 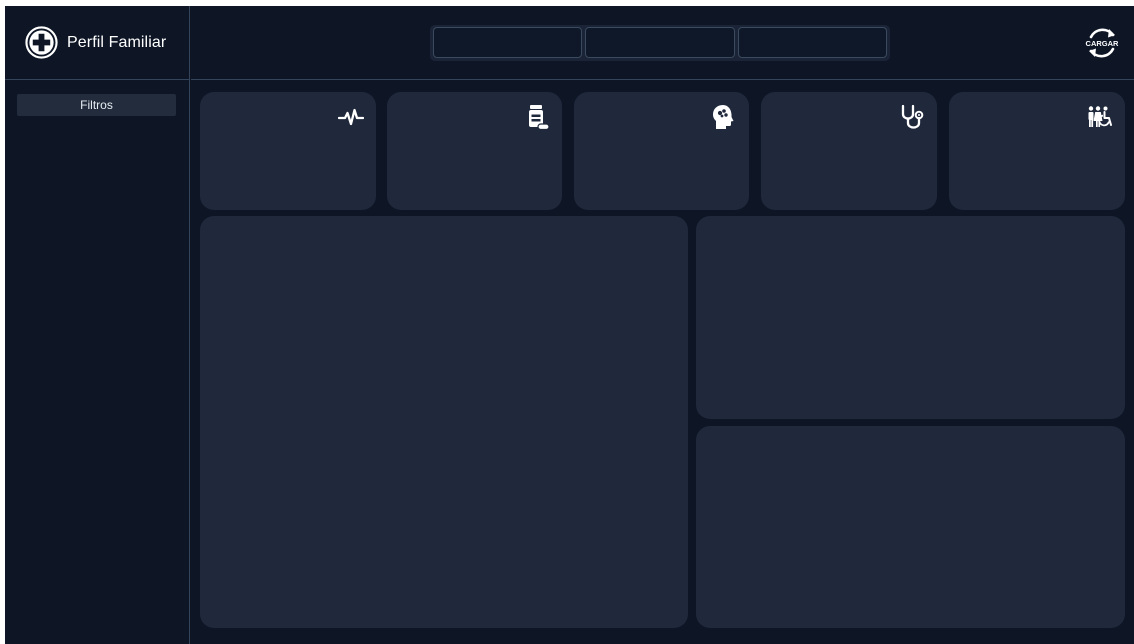 What do you see at coordinates (1100, 117) in the screenshot?
I see `family-accessibility-icon` at bounding box center [1100, 117].